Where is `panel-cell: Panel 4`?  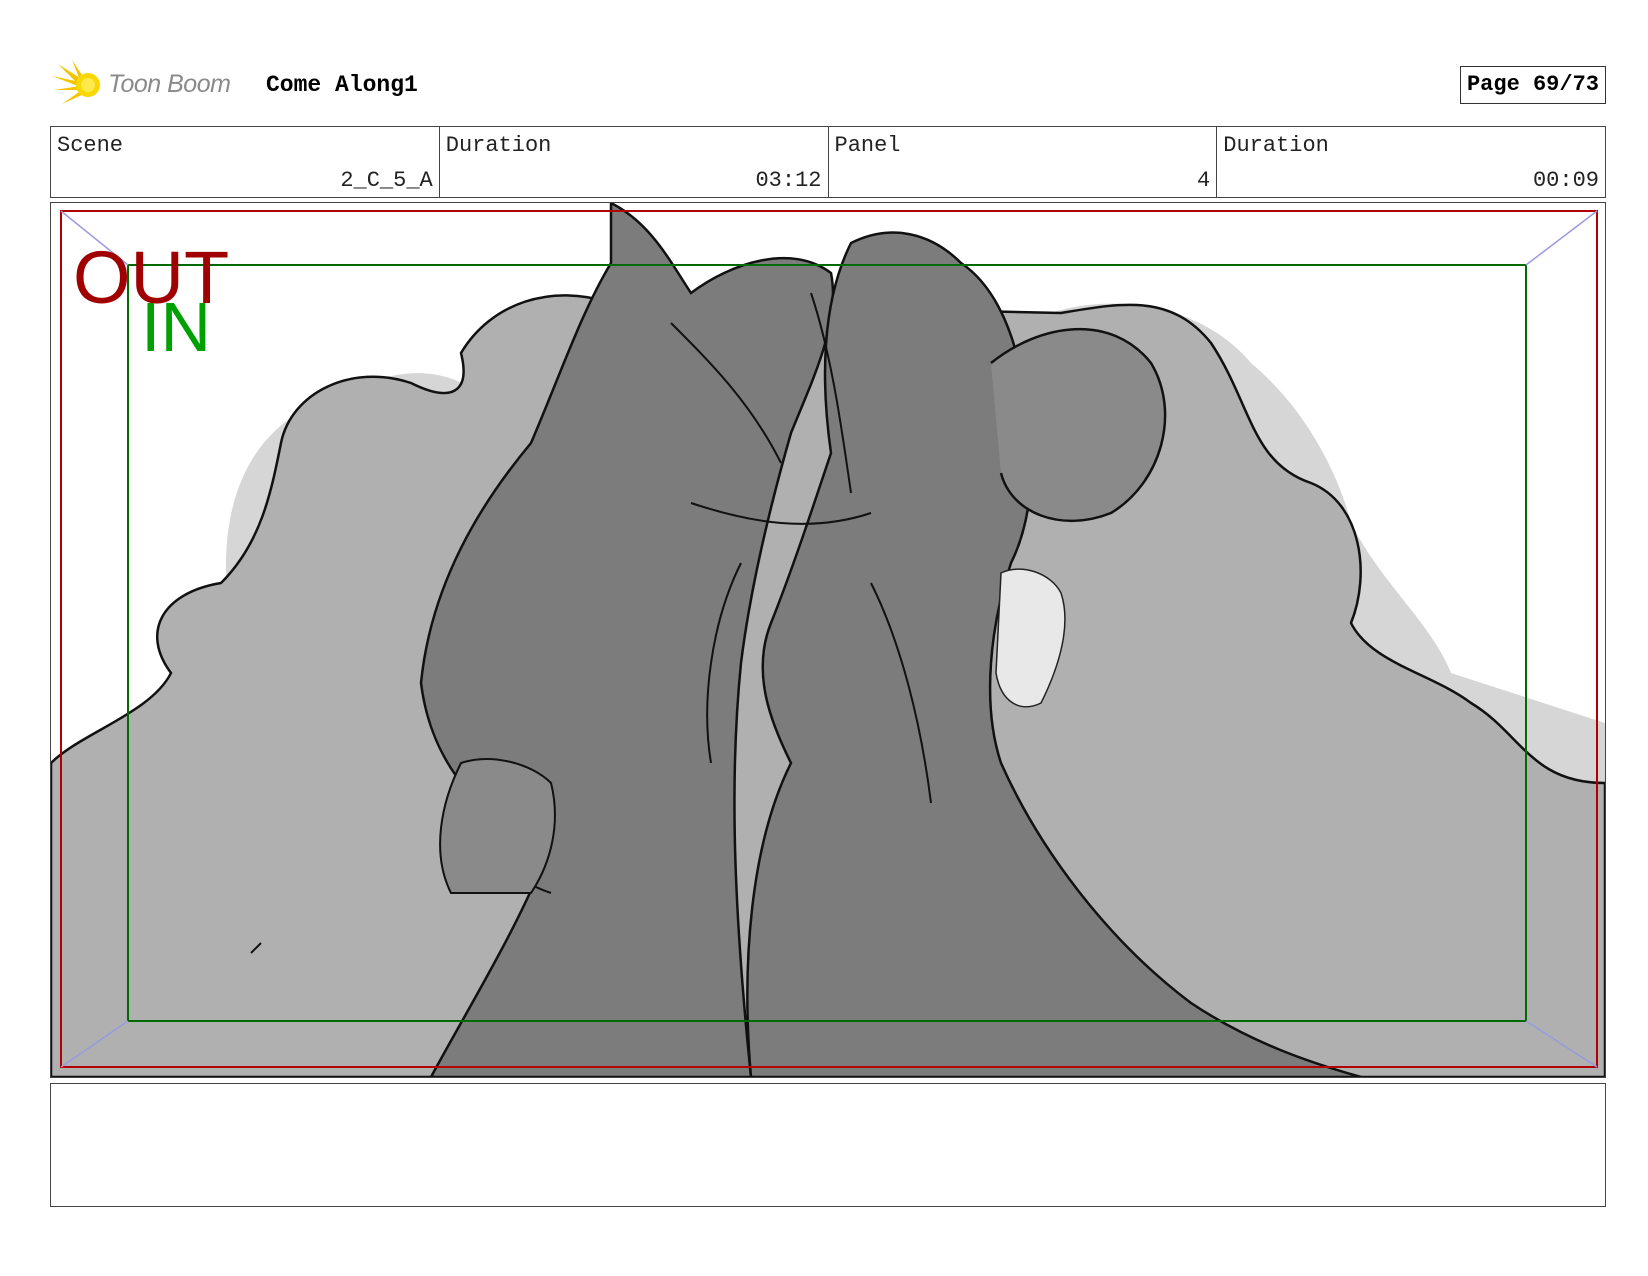
panel-cell: Panel 4 is located at coordinates (1023, 162).